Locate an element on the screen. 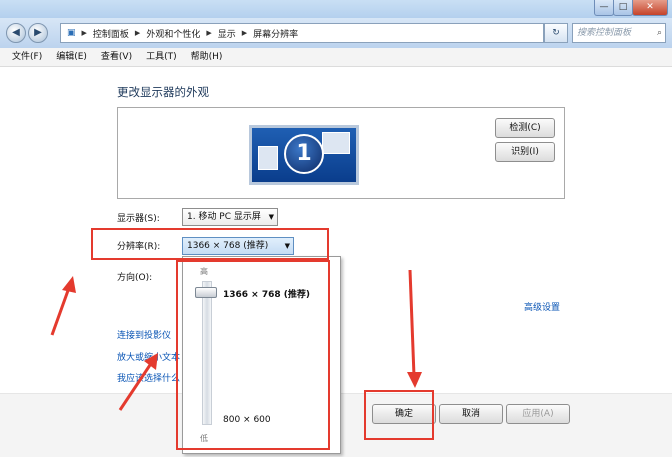 This screenshot has width=672, height=457. arrow-to-popup-icon is located at coordinates (138, 382).